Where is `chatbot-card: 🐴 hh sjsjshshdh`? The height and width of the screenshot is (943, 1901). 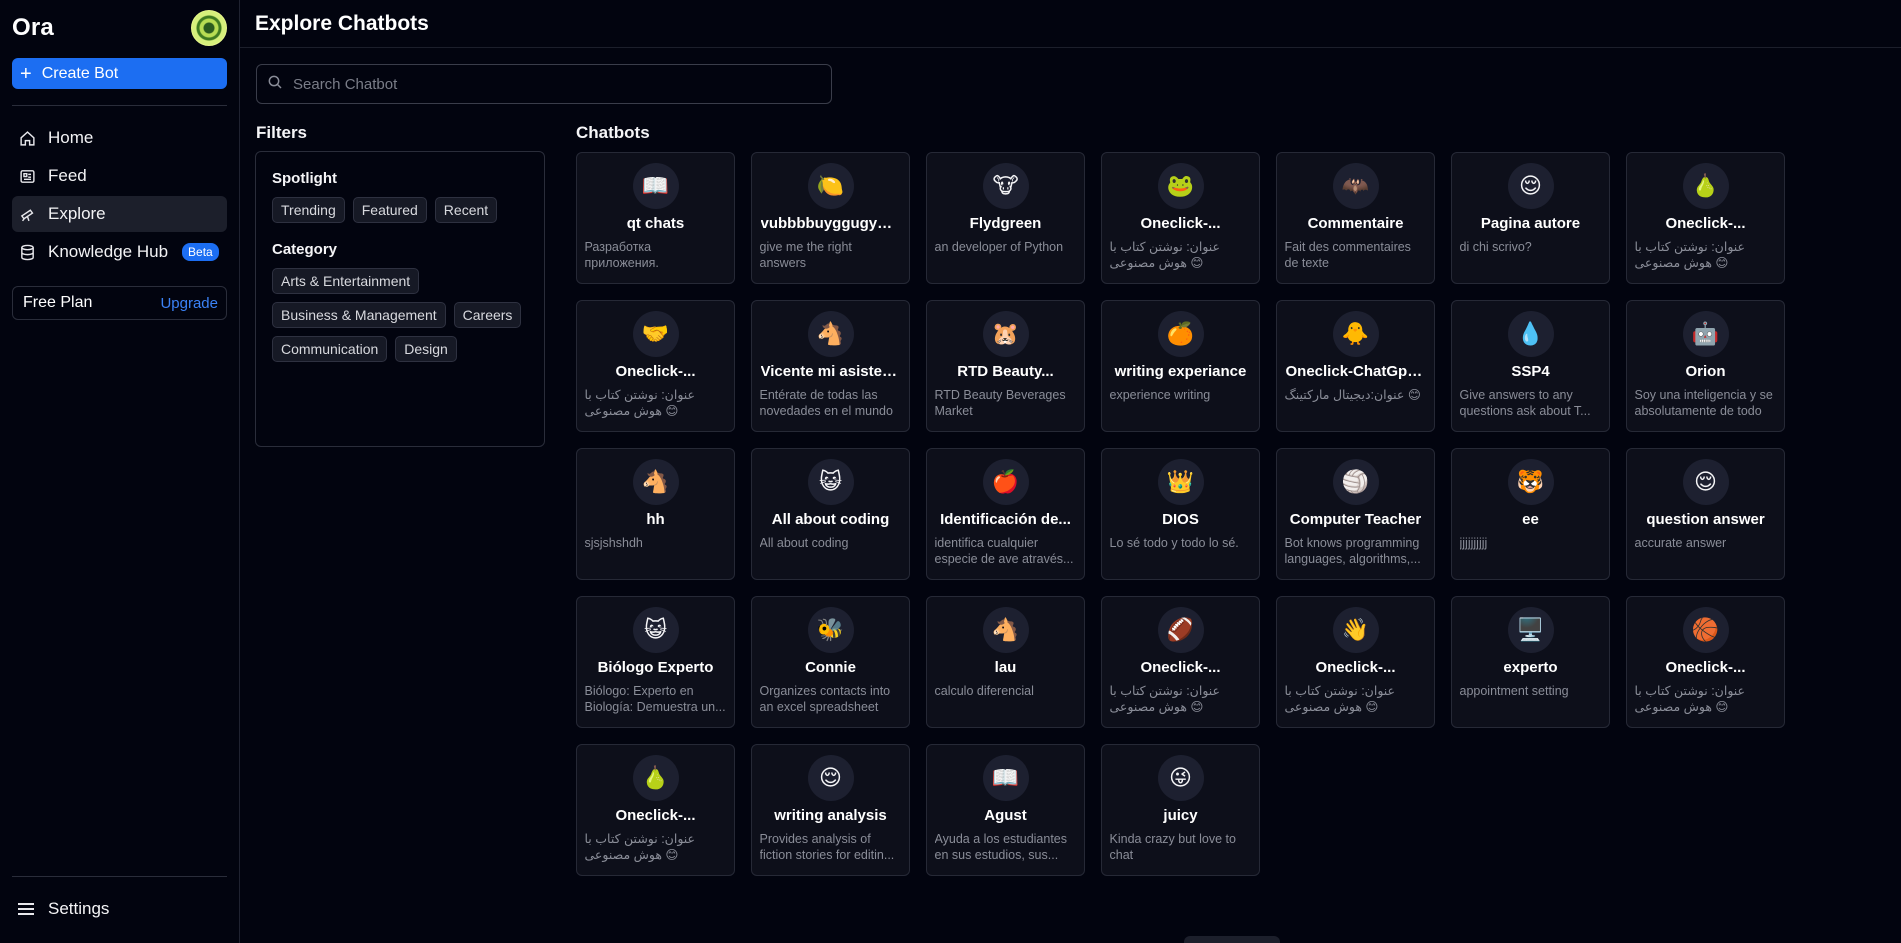 chatbot-card: 🐴 hh sjsjshshdh is located at coordinates (655, 514).